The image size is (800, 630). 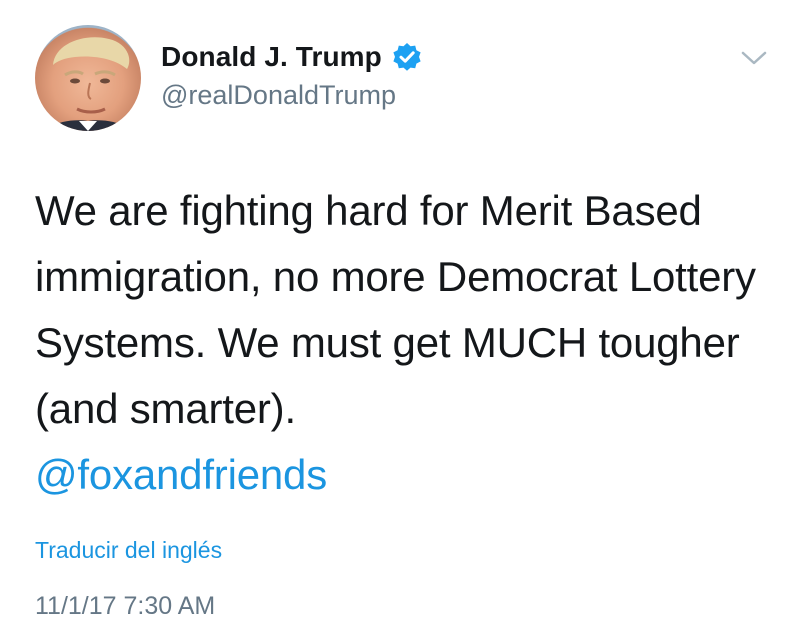 I want to click on mention-link: @foxandfriends, so click(x=181, y=475).